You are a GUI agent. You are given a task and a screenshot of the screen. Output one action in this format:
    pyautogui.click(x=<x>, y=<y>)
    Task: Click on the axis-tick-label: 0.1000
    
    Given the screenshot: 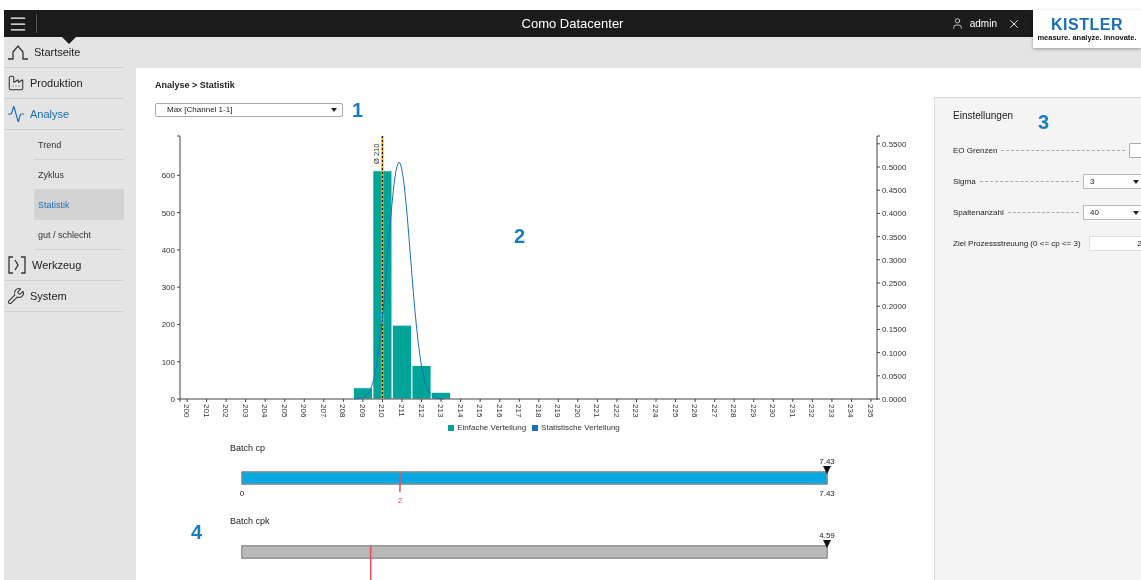 What is the action you would take?
    pyautogui.click(x=894, y=353)
    